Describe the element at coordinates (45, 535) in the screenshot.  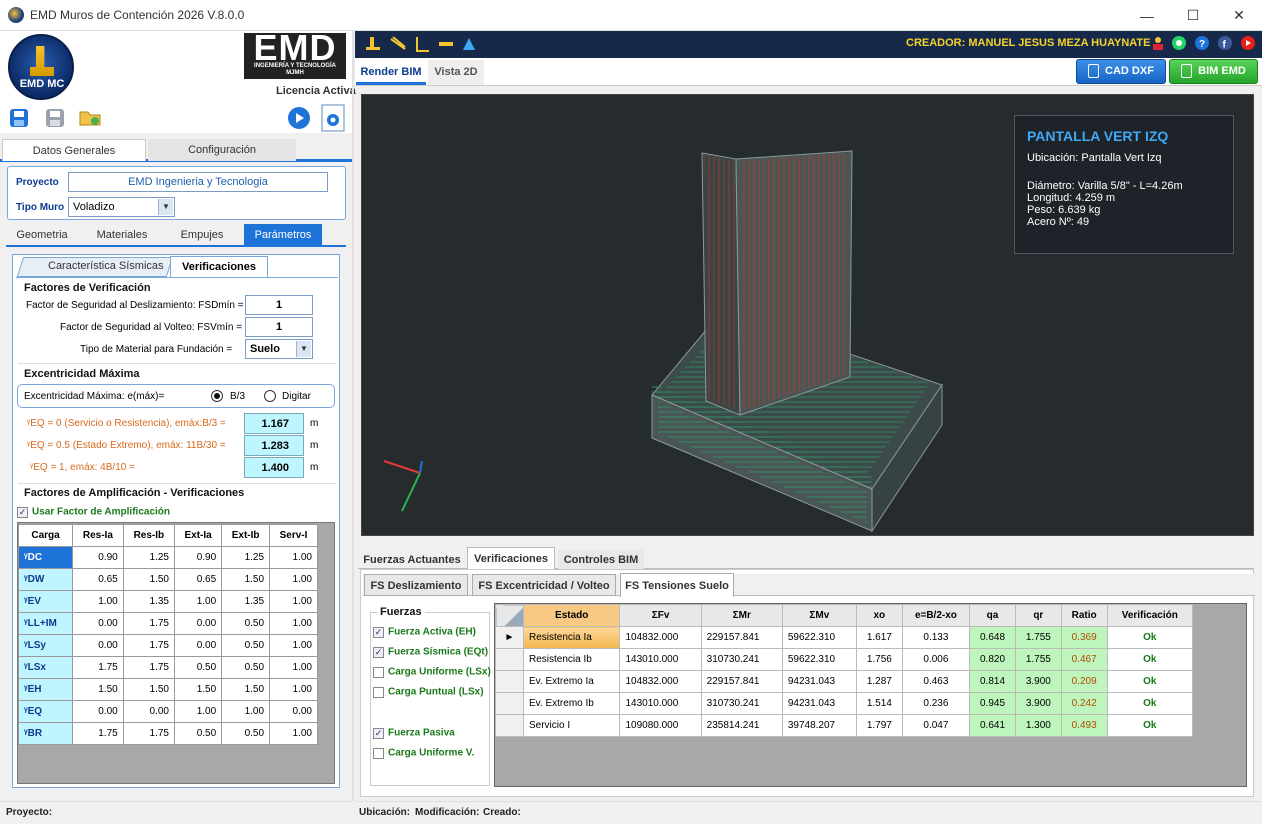
I see `column-header: Carga` at that location.